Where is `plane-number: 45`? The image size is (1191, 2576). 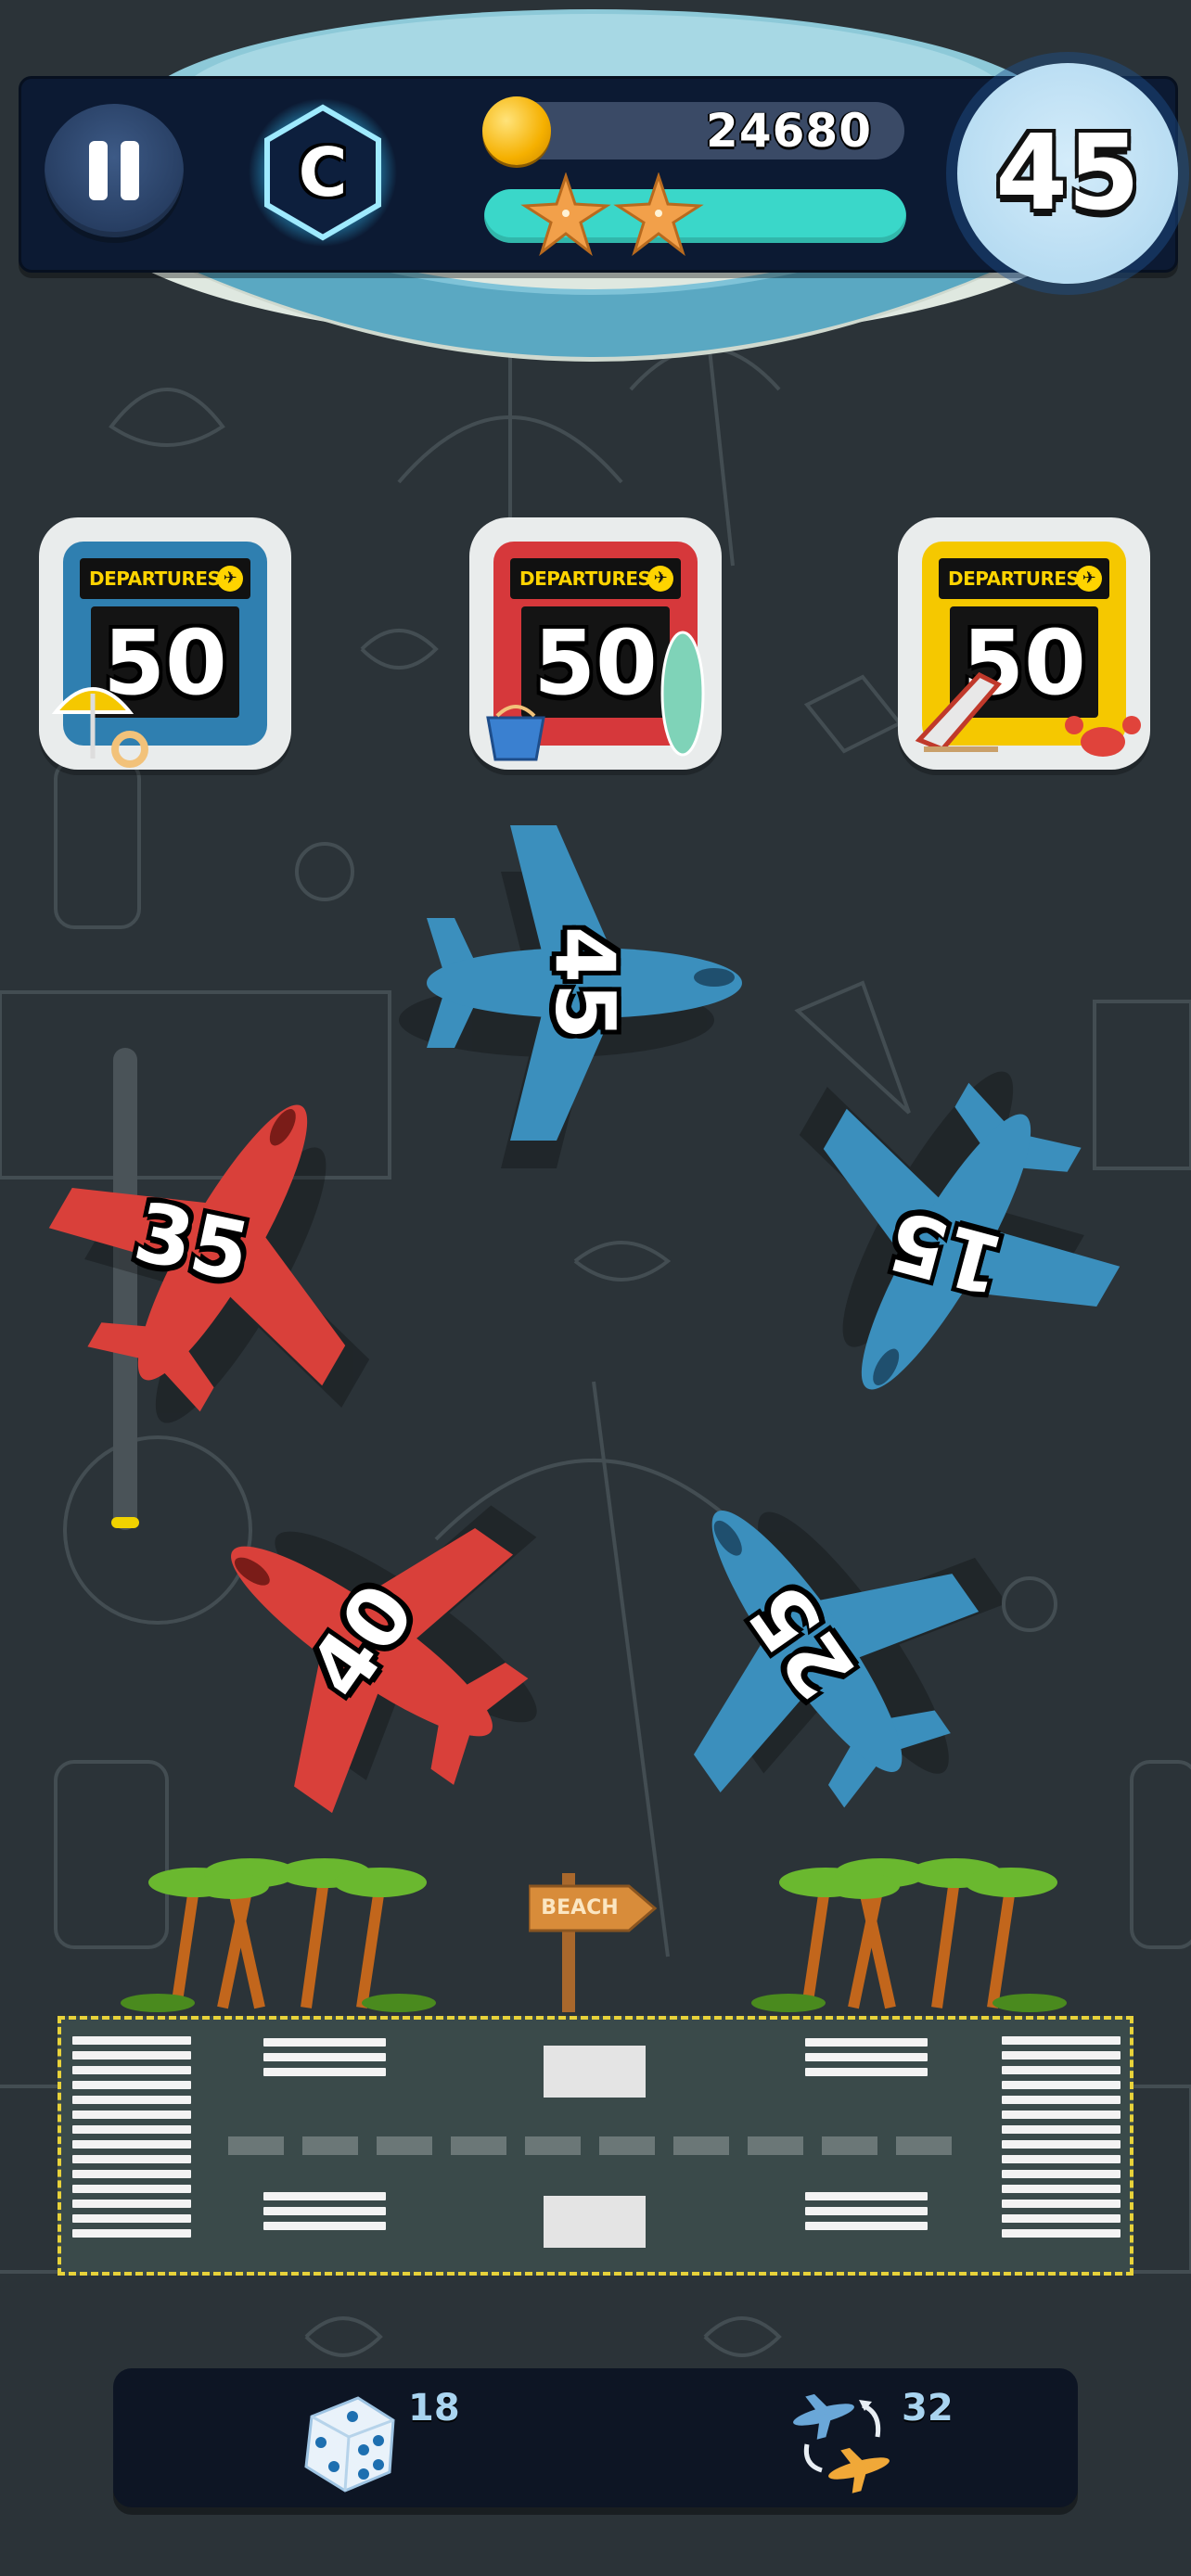
plane-number: 45 is located at coordinates (585, 983).